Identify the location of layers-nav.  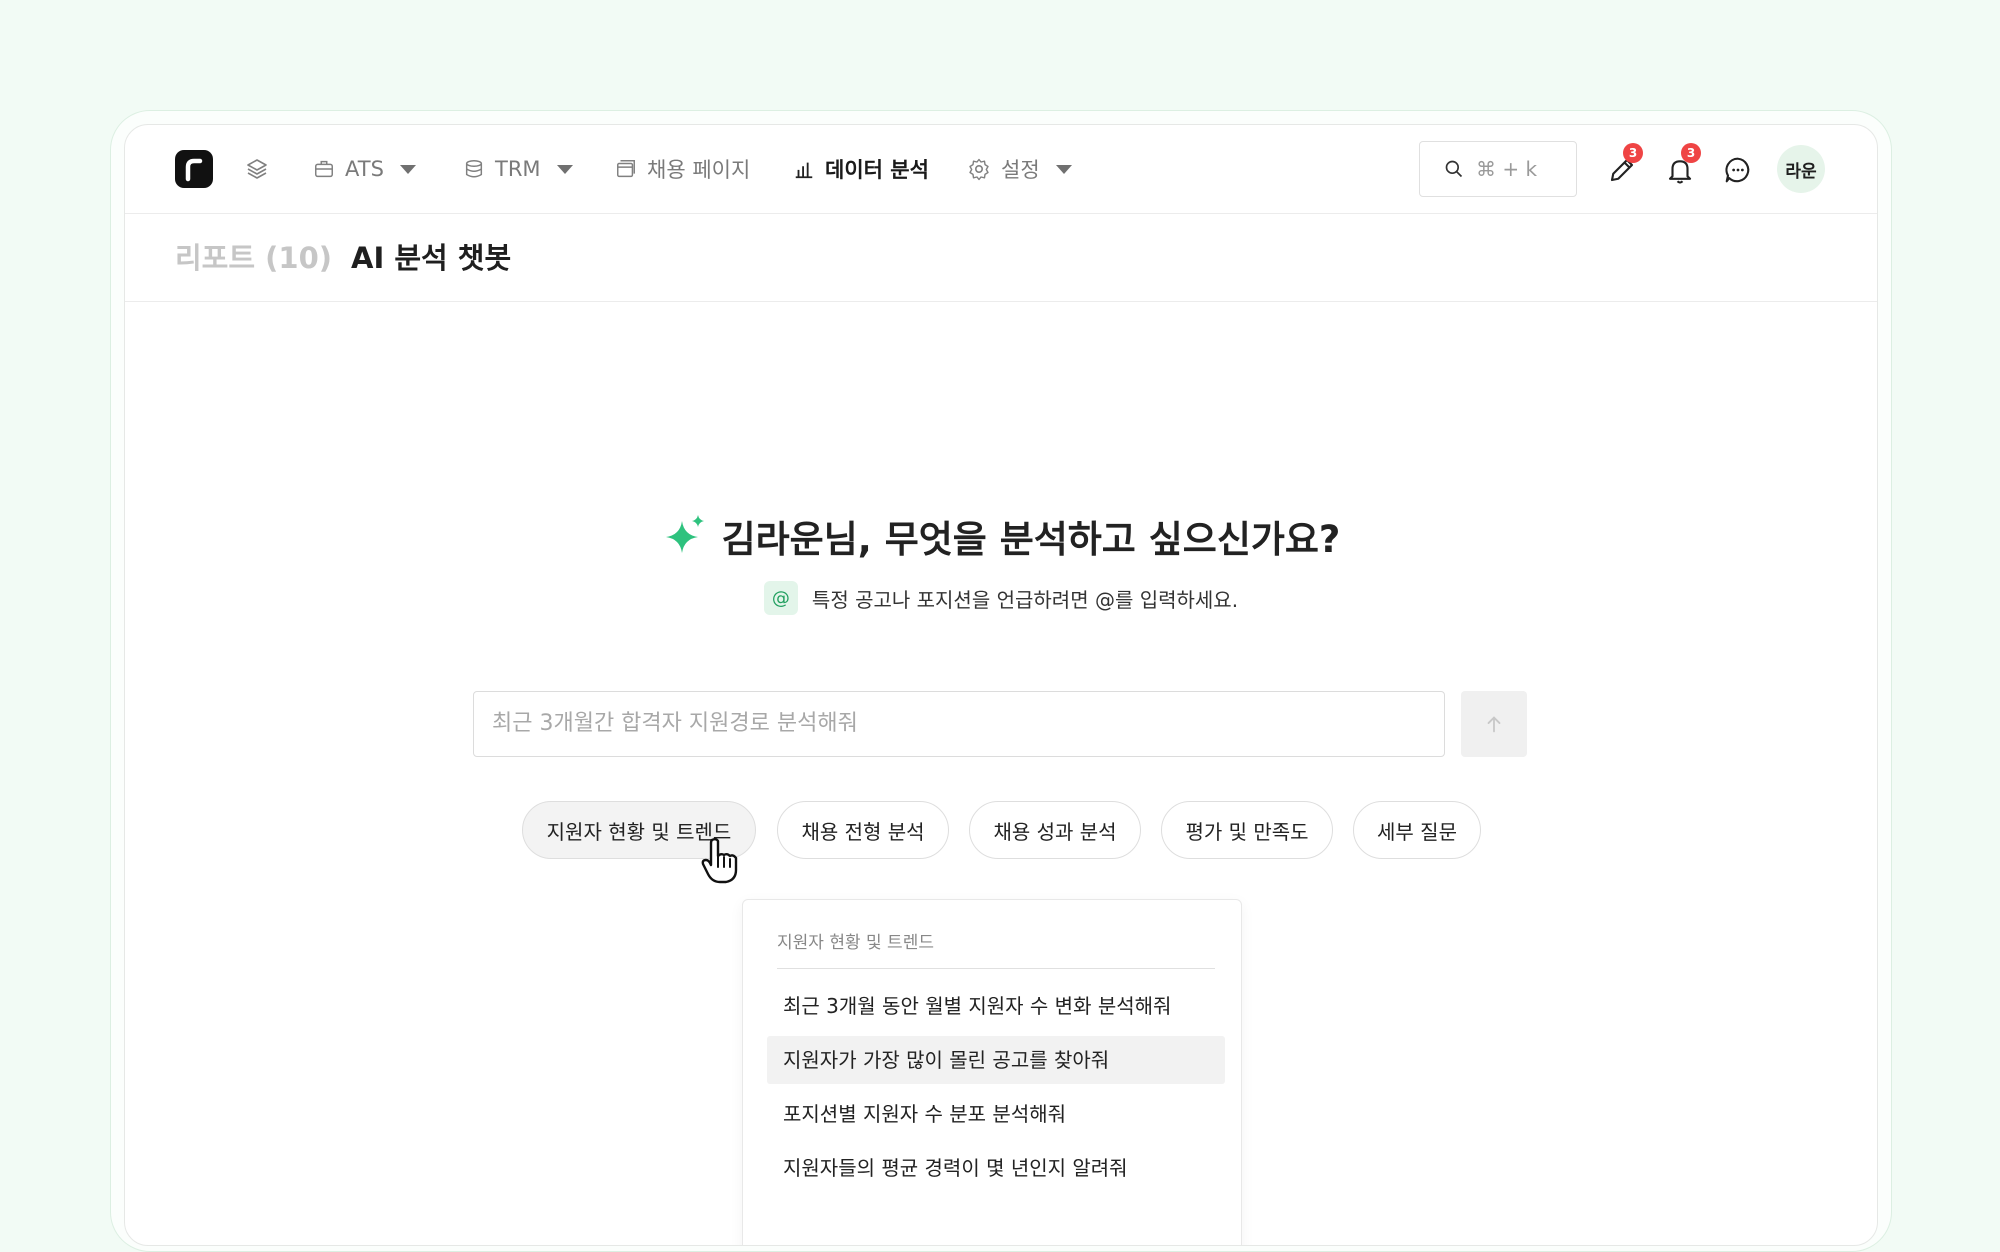
(257, 169).